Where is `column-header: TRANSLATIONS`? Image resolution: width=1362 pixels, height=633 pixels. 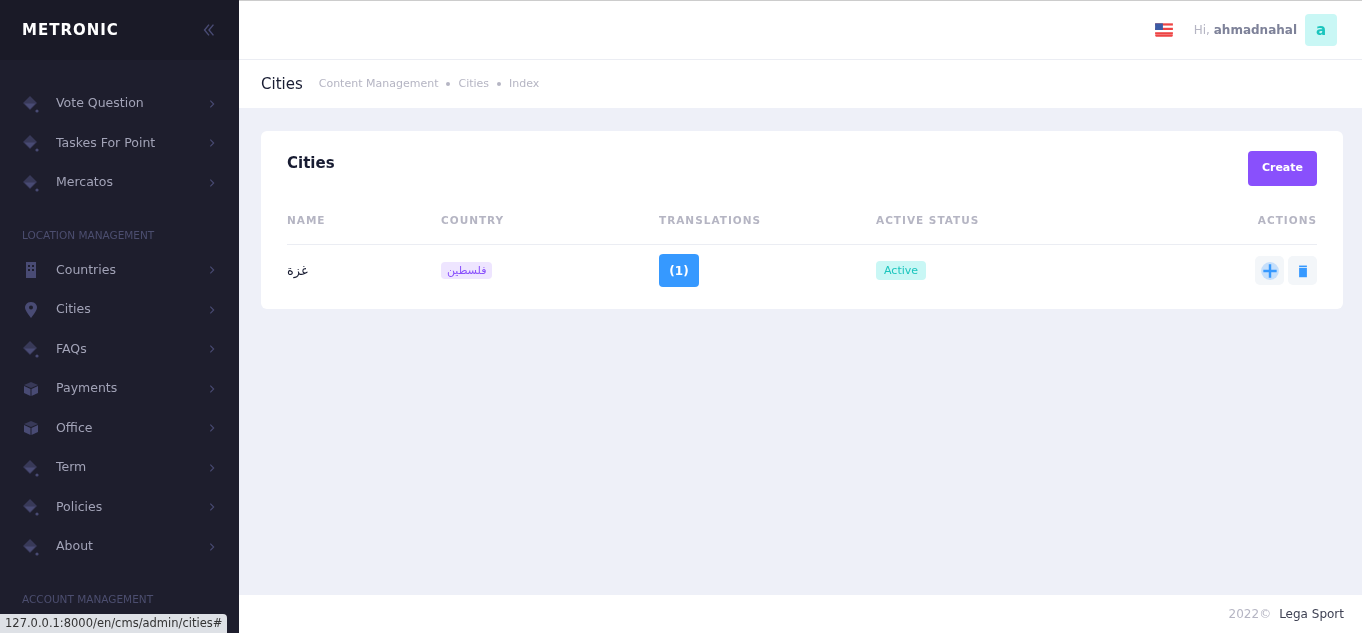 column-header: TRANSLATIONS is located at coordinates (711, 220).